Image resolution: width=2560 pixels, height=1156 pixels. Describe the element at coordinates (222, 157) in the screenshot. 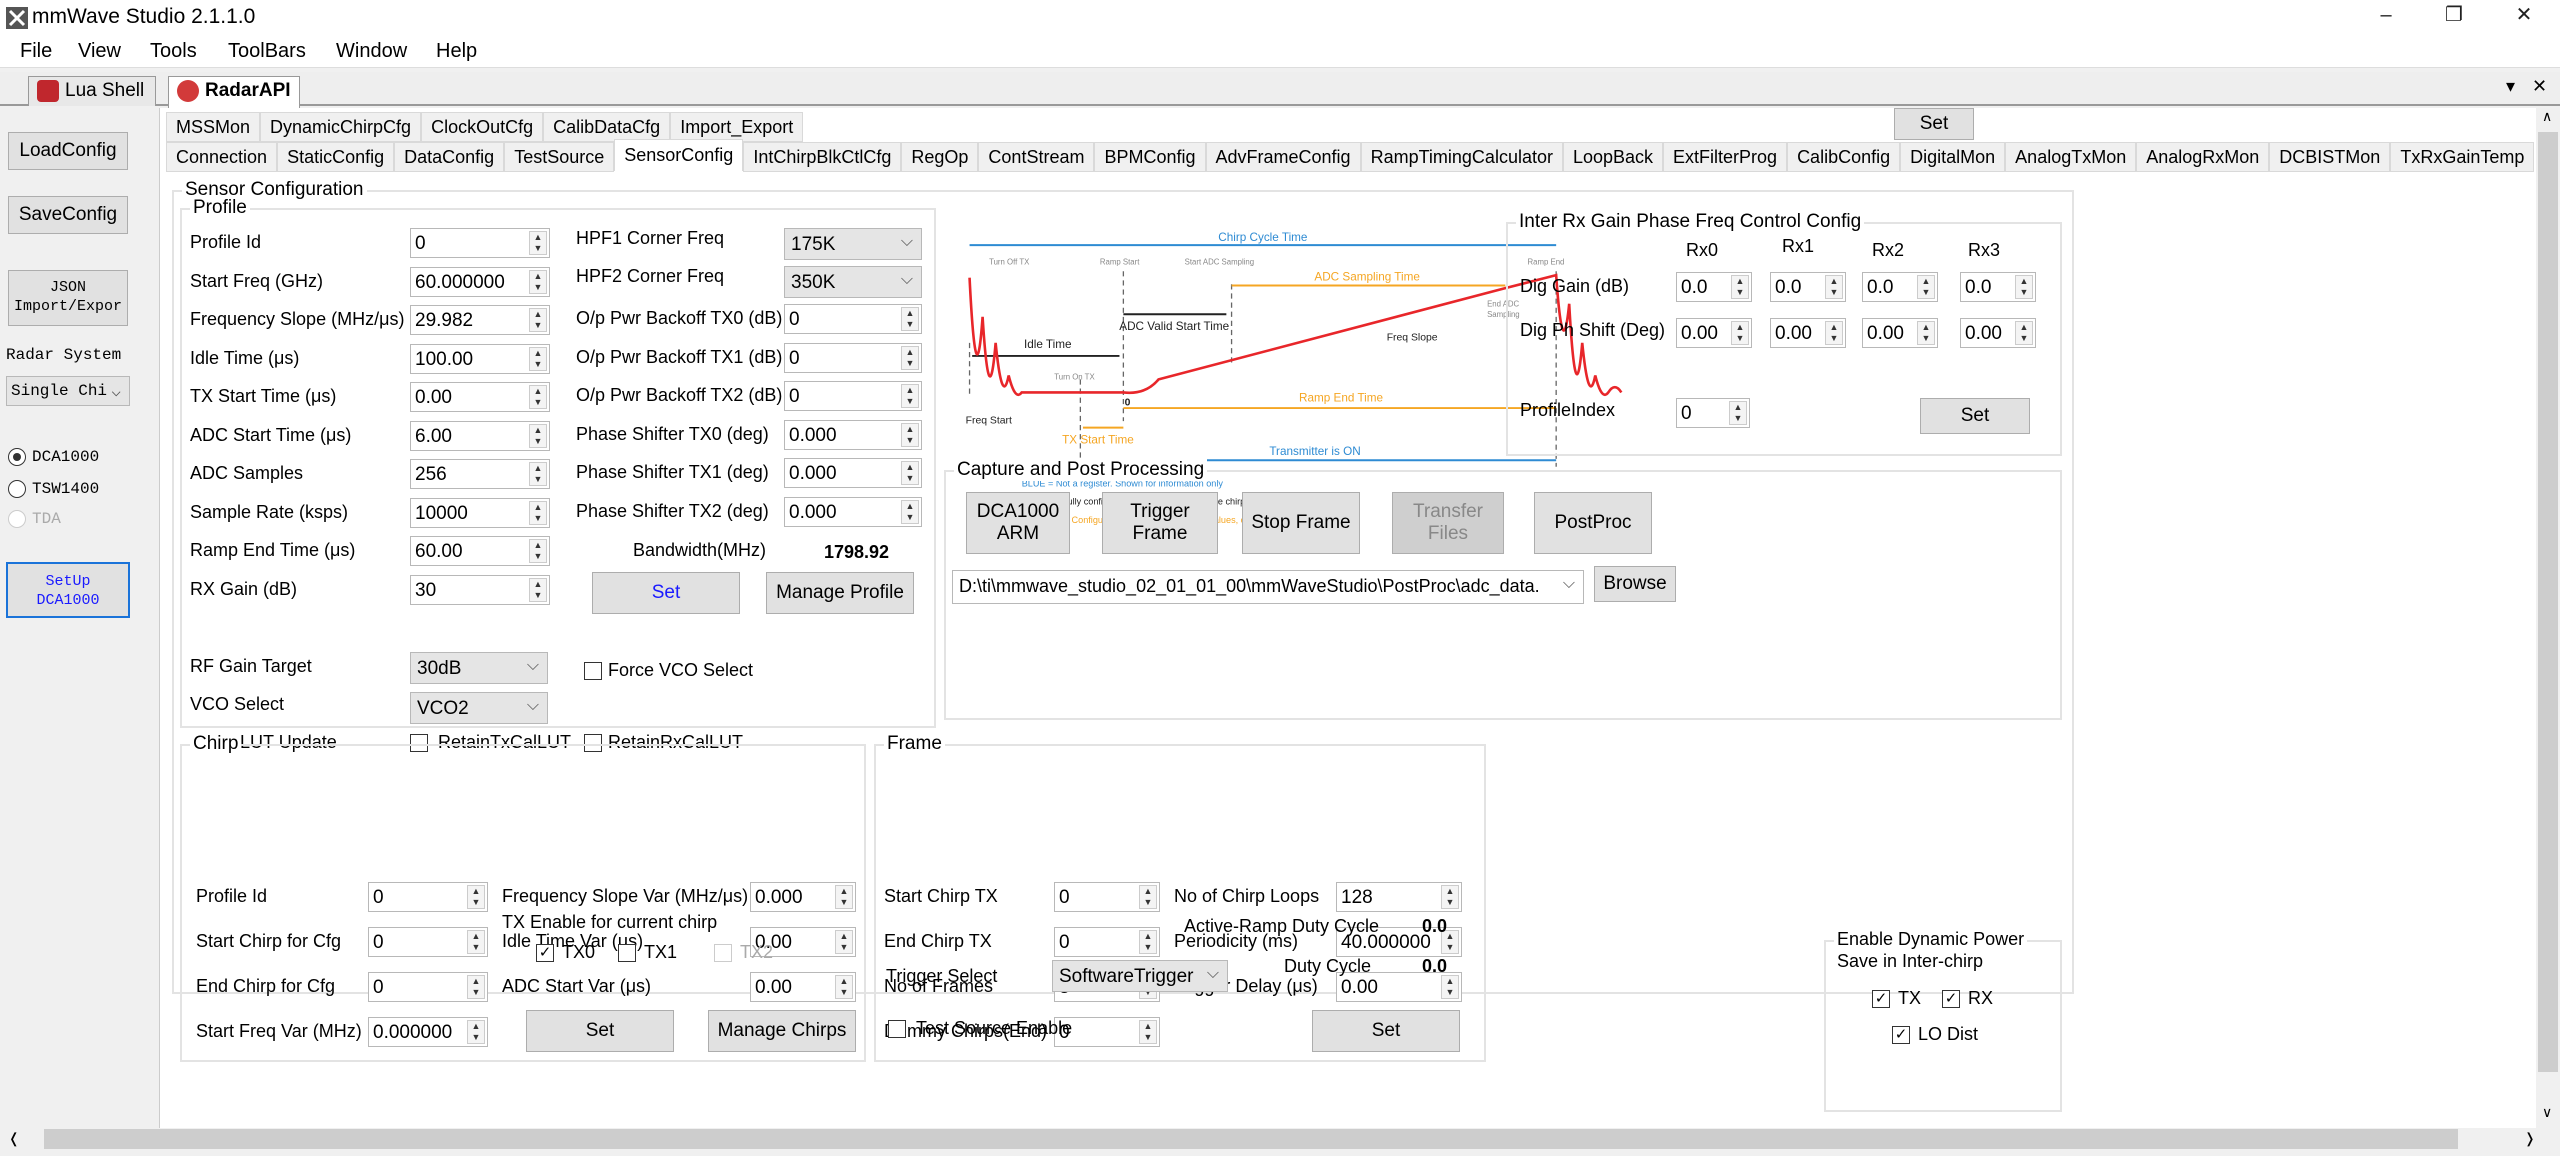

I see `tab-connection: Connection` at that location.